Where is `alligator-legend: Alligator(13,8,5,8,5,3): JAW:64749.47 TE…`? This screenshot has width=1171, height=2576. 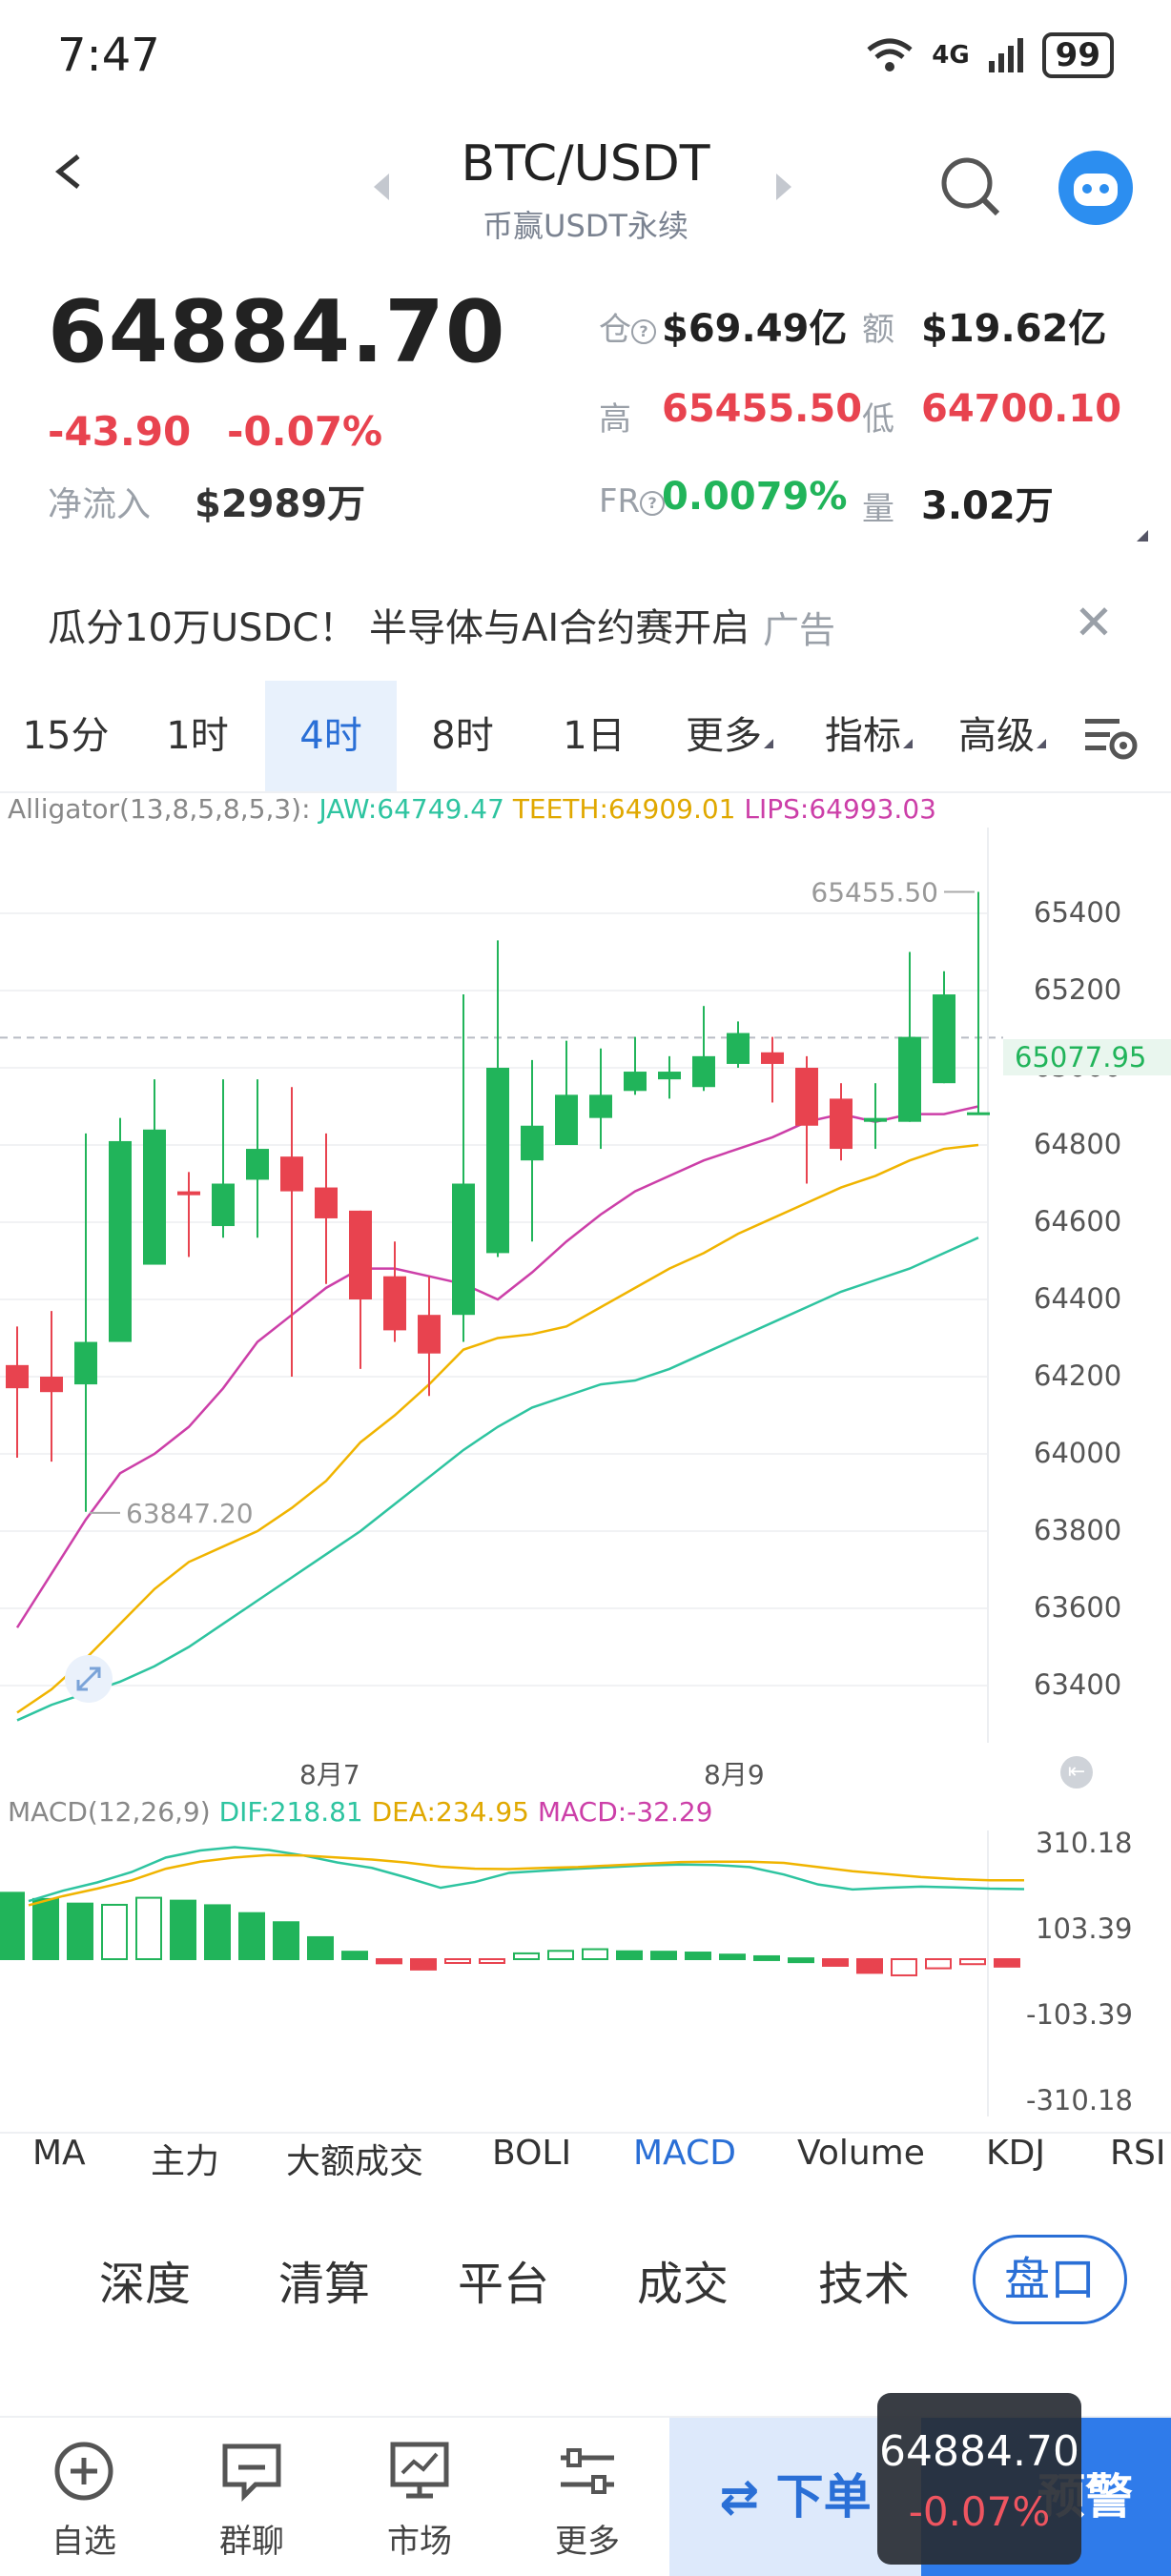 alligator-legend: Alligator(13,8,5,8,5,3): JAW:64749.47 TE… is located at coordinates (472, 809).